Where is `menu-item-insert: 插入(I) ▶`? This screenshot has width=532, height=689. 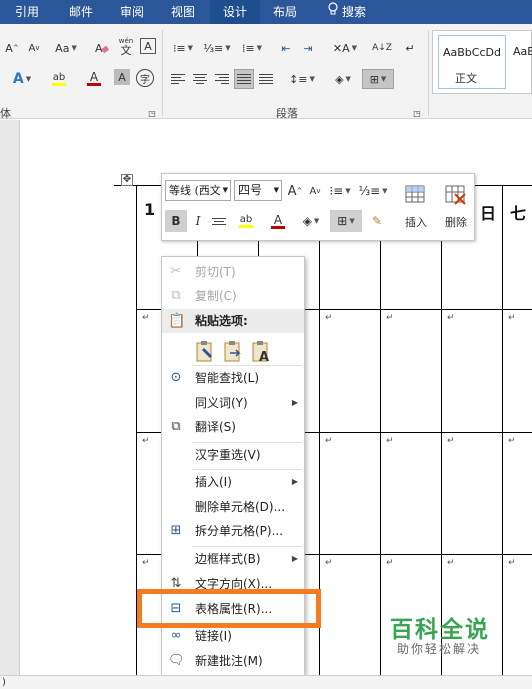 menu-item-insert: 插入(I) ▶ is located at coordinates (233, 482).